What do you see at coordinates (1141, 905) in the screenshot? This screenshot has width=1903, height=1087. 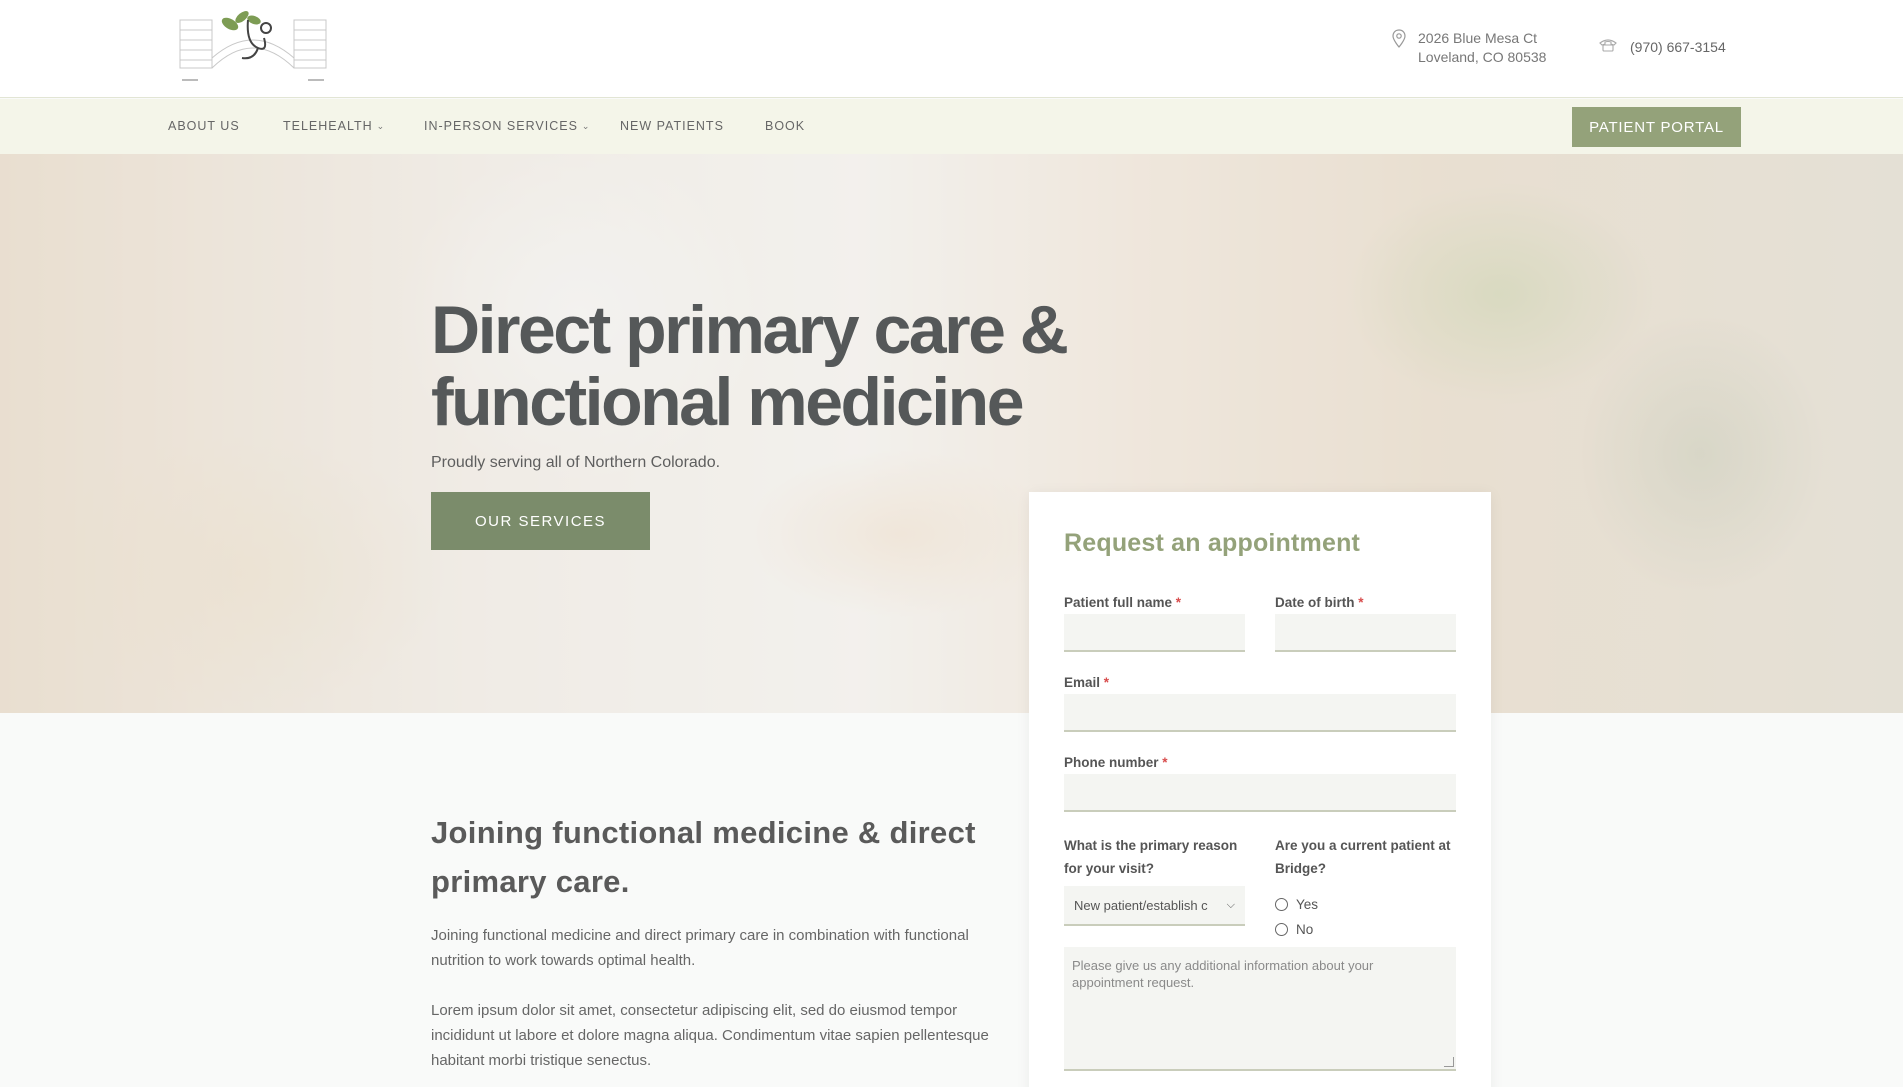 I see `visit-reason-value: New patient/establish c` at bounding box center [1141, 905].